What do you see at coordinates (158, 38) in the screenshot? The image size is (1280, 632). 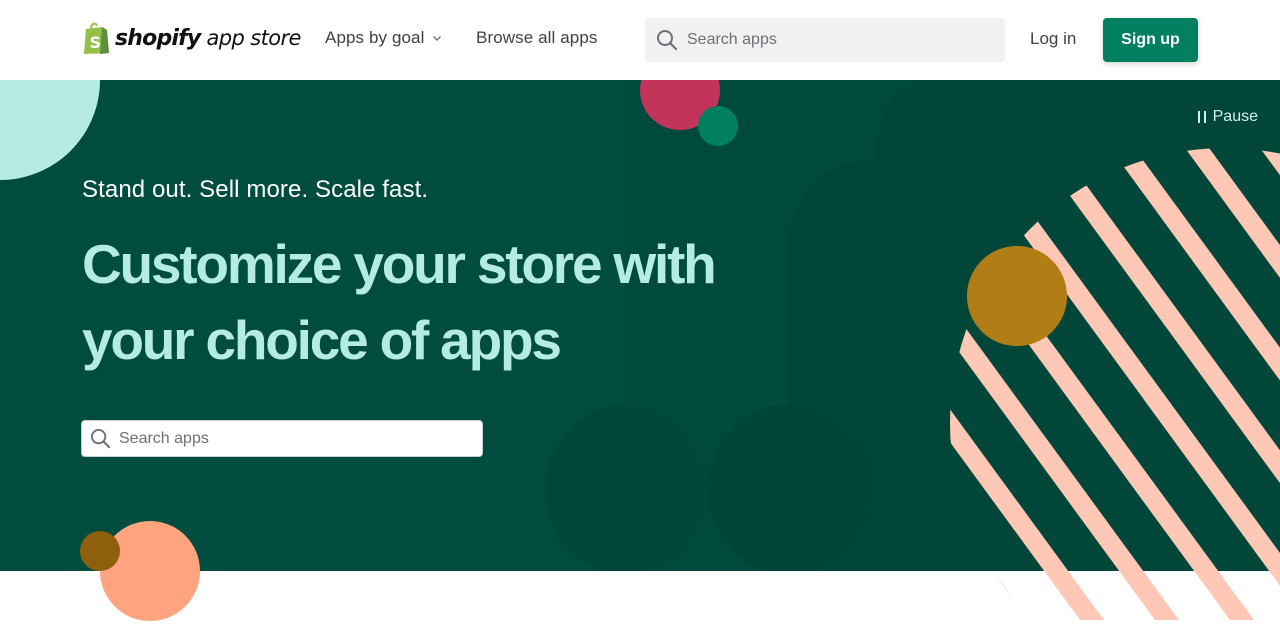 I see `logo-brand-text: shopify` at bounding box center [158, 38].